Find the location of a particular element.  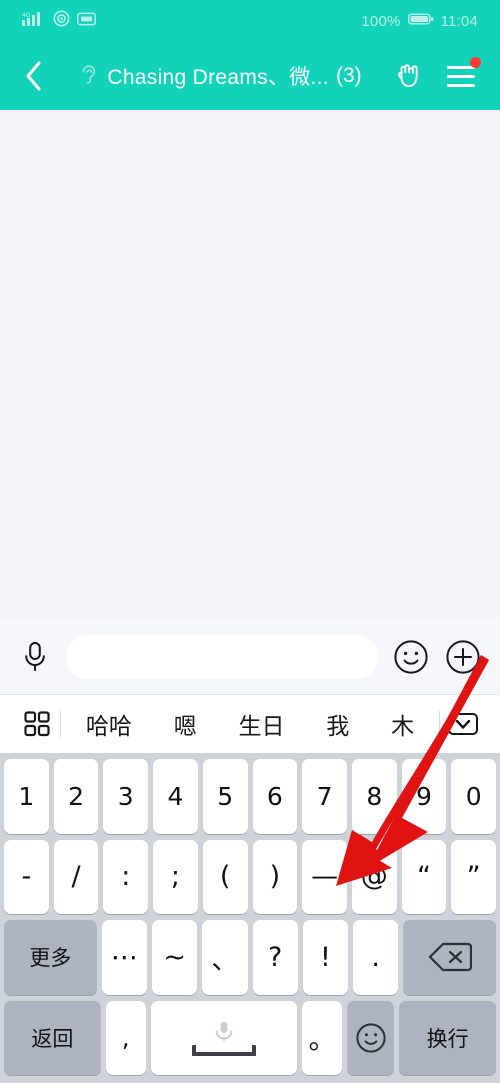

key-3: 3 is located at coordinates (126, 796).